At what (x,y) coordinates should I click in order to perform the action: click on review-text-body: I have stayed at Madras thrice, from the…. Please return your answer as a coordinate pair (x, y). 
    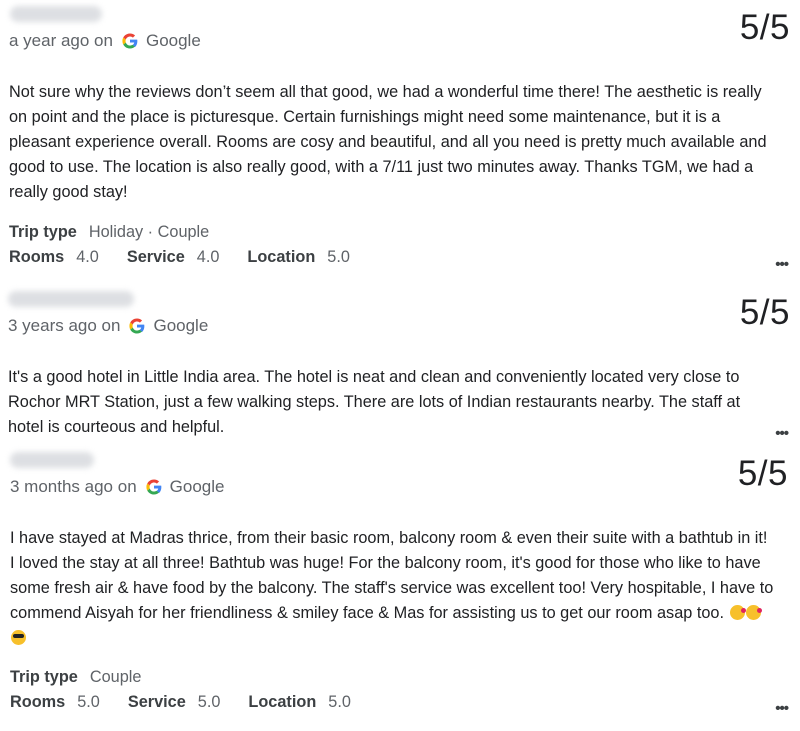
    Looking at the image, I should click on (392, 575).